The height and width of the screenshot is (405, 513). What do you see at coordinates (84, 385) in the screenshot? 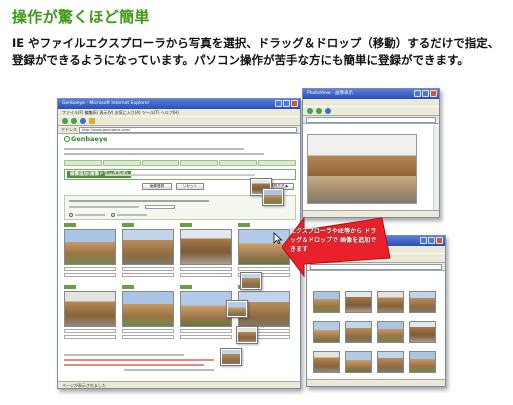
I see `status-text: ページが表示されました` at bounding box center [84, 385].